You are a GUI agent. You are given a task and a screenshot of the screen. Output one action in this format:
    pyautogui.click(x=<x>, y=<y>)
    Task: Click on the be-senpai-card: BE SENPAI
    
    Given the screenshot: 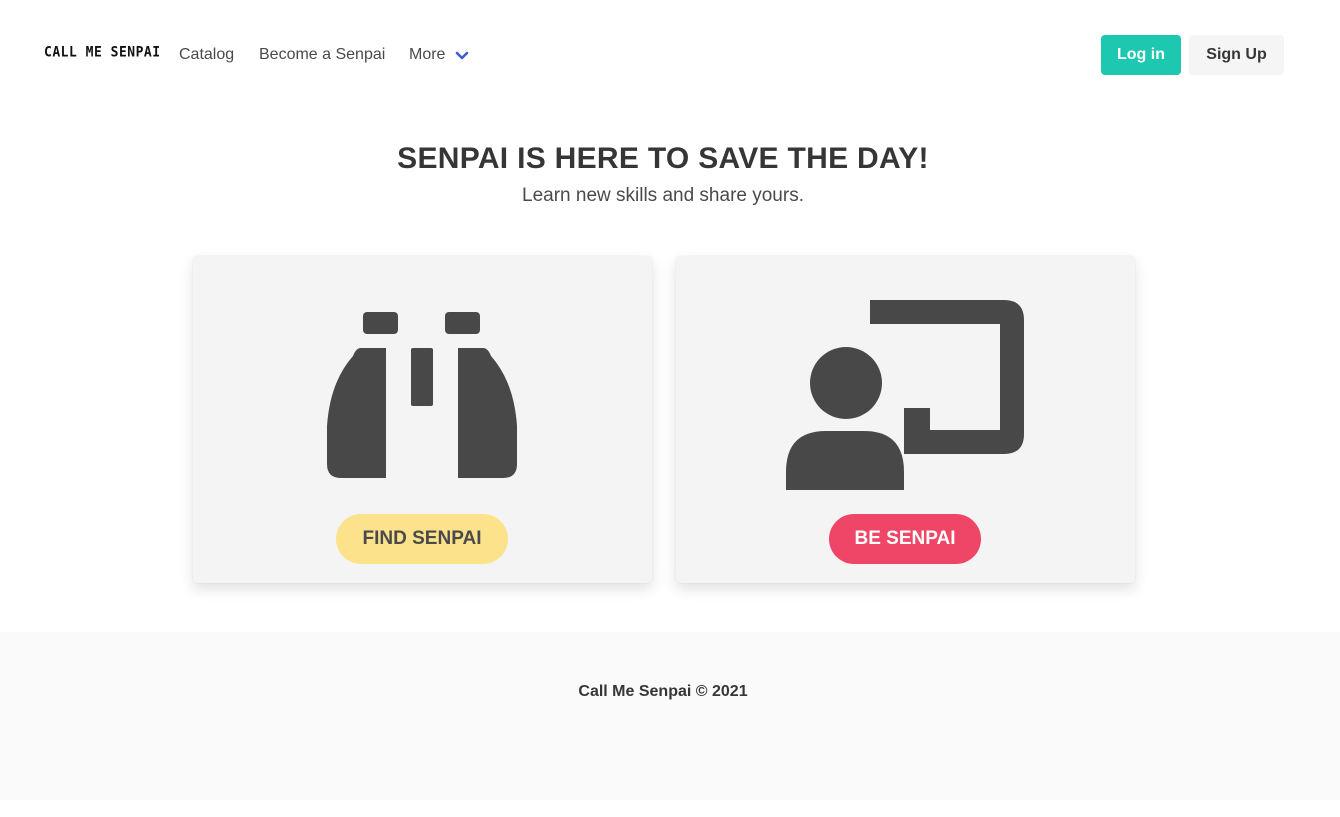 What is the action you would take?
    pyautogui.click(x=905, y=419)
    